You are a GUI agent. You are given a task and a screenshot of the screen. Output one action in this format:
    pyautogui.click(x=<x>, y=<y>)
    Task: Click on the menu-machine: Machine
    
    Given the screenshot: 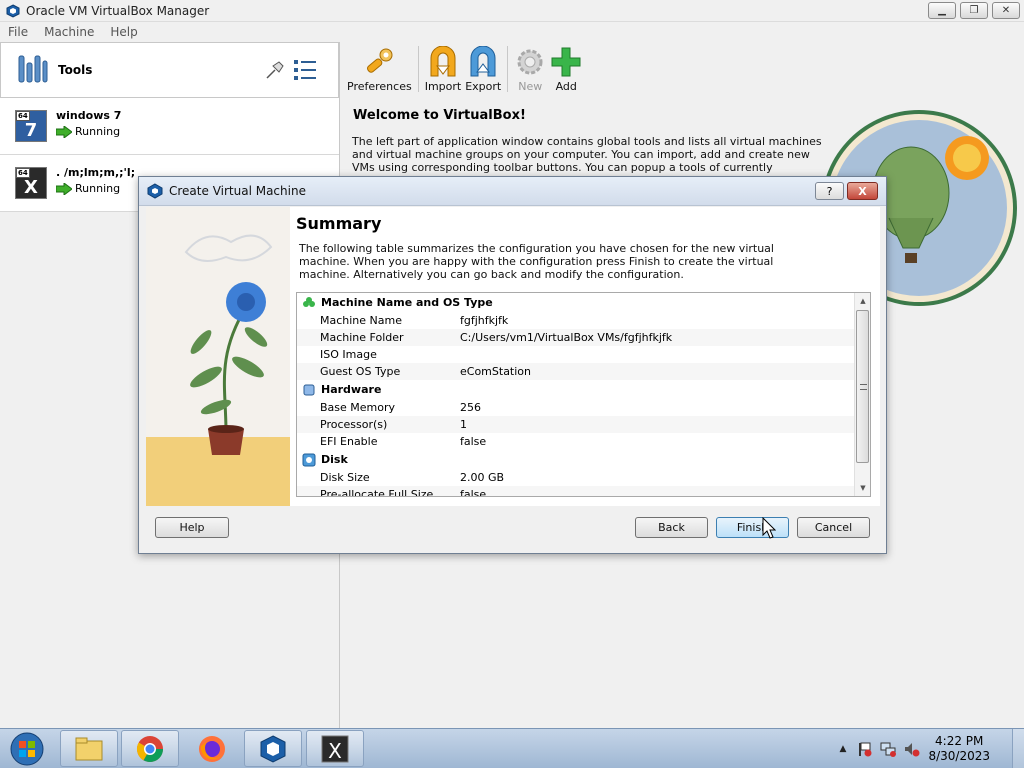 What is the action you would take?
    pyautogui.click(x=69, y=32)
    